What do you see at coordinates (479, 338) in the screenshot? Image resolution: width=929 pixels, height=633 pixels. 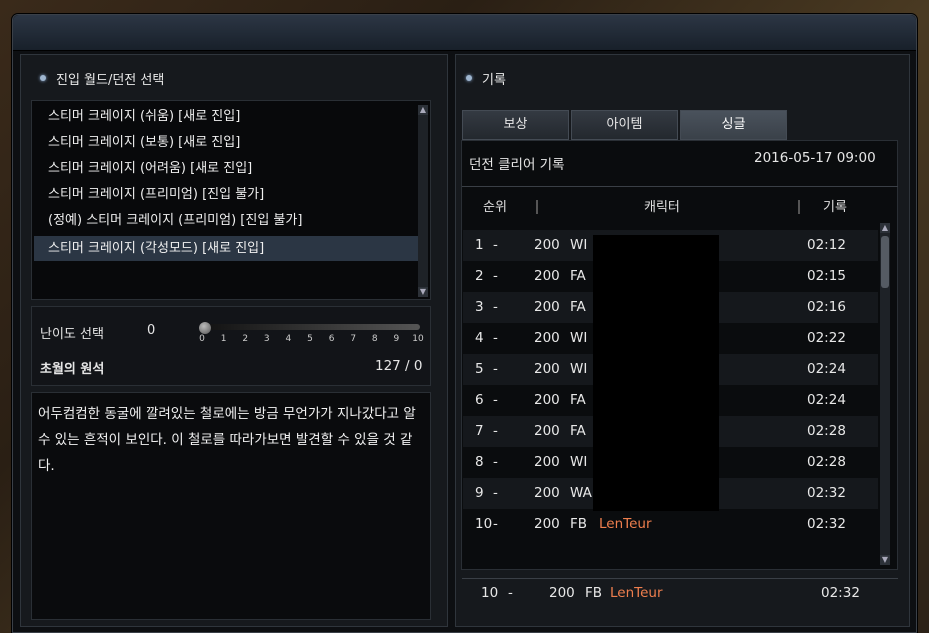 I see `rank-cell: 4` at bounding box center [479, 338].